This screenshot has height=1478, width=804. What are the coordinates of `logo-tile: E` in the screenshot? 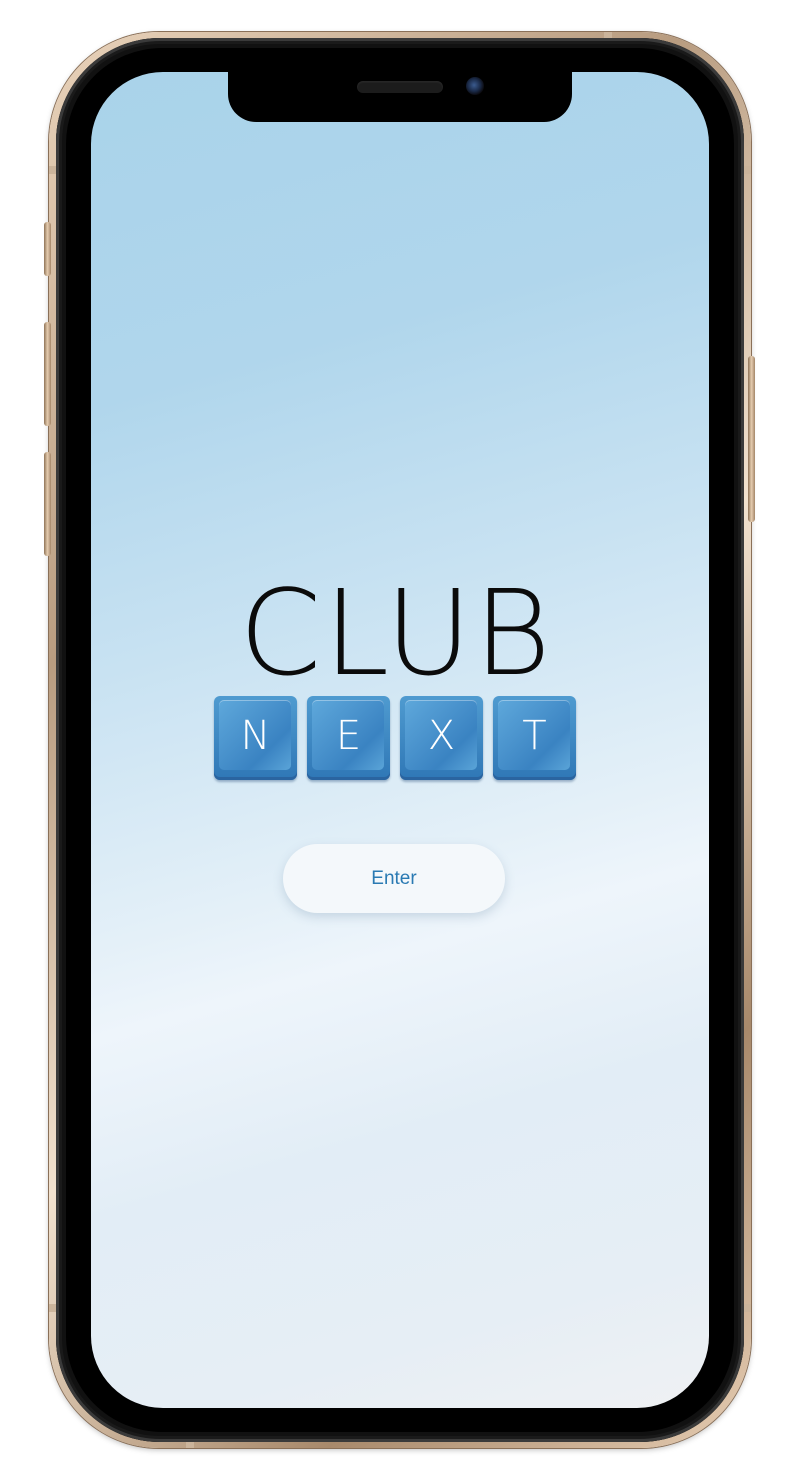 It's located at (348, 738).